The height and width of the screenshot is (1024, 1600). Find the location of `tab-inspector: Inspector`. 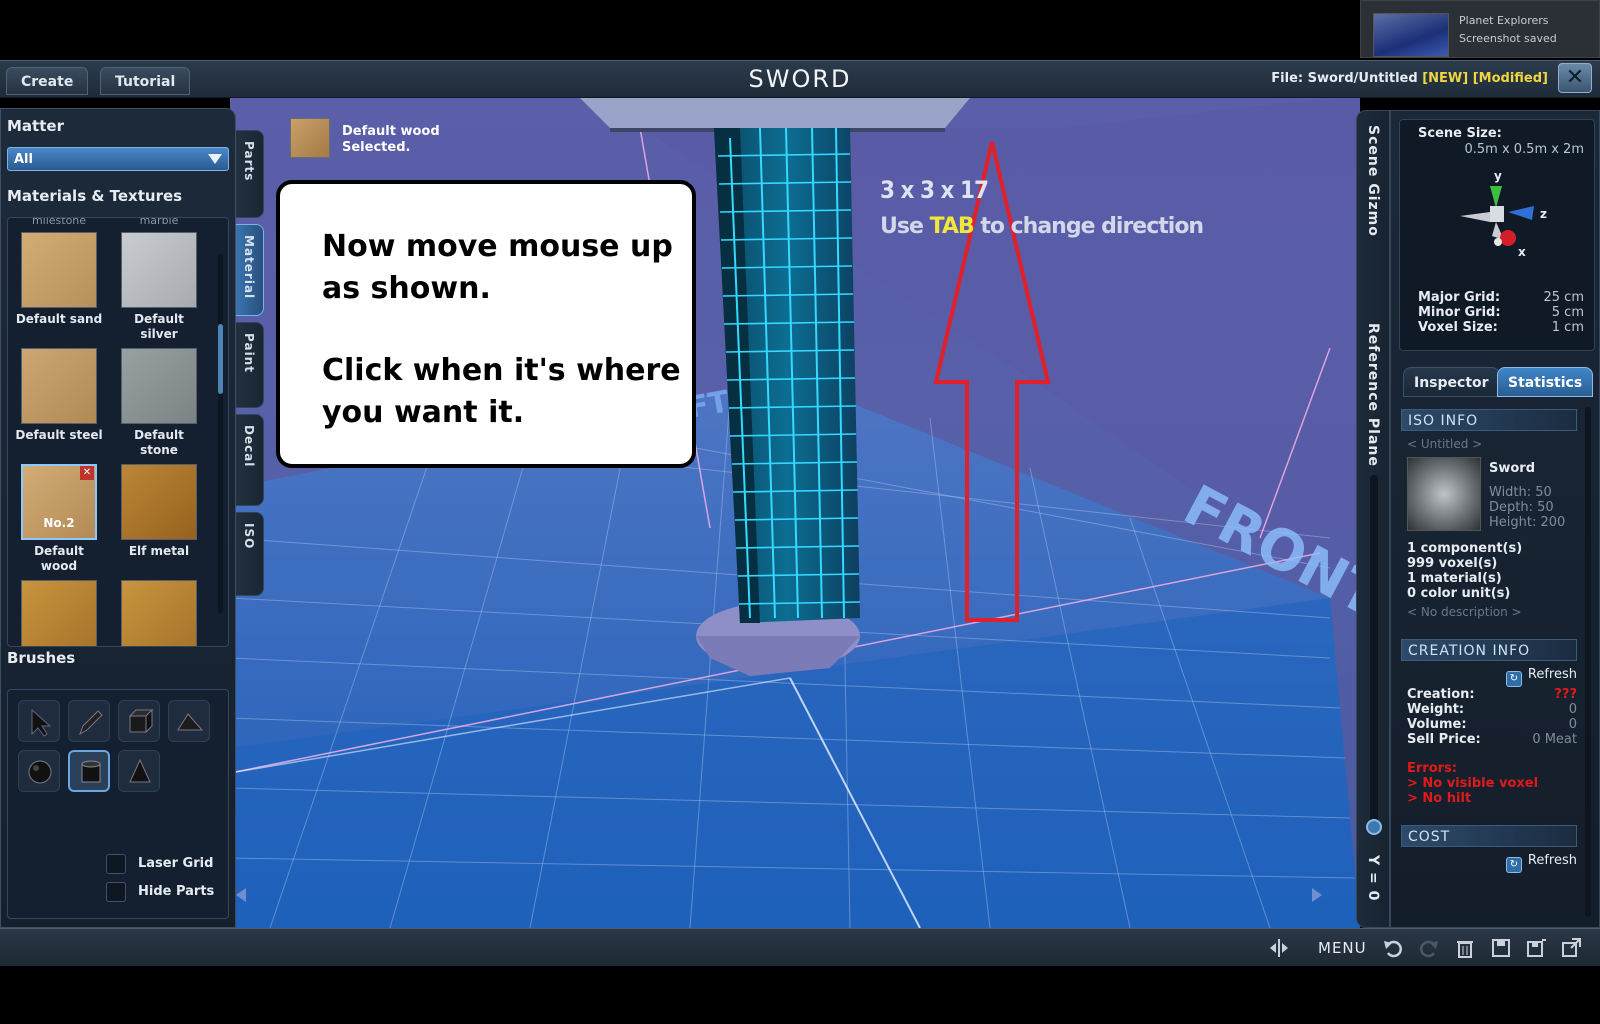

tab-inspector: Inspector is located at coordinates (1451, 382).